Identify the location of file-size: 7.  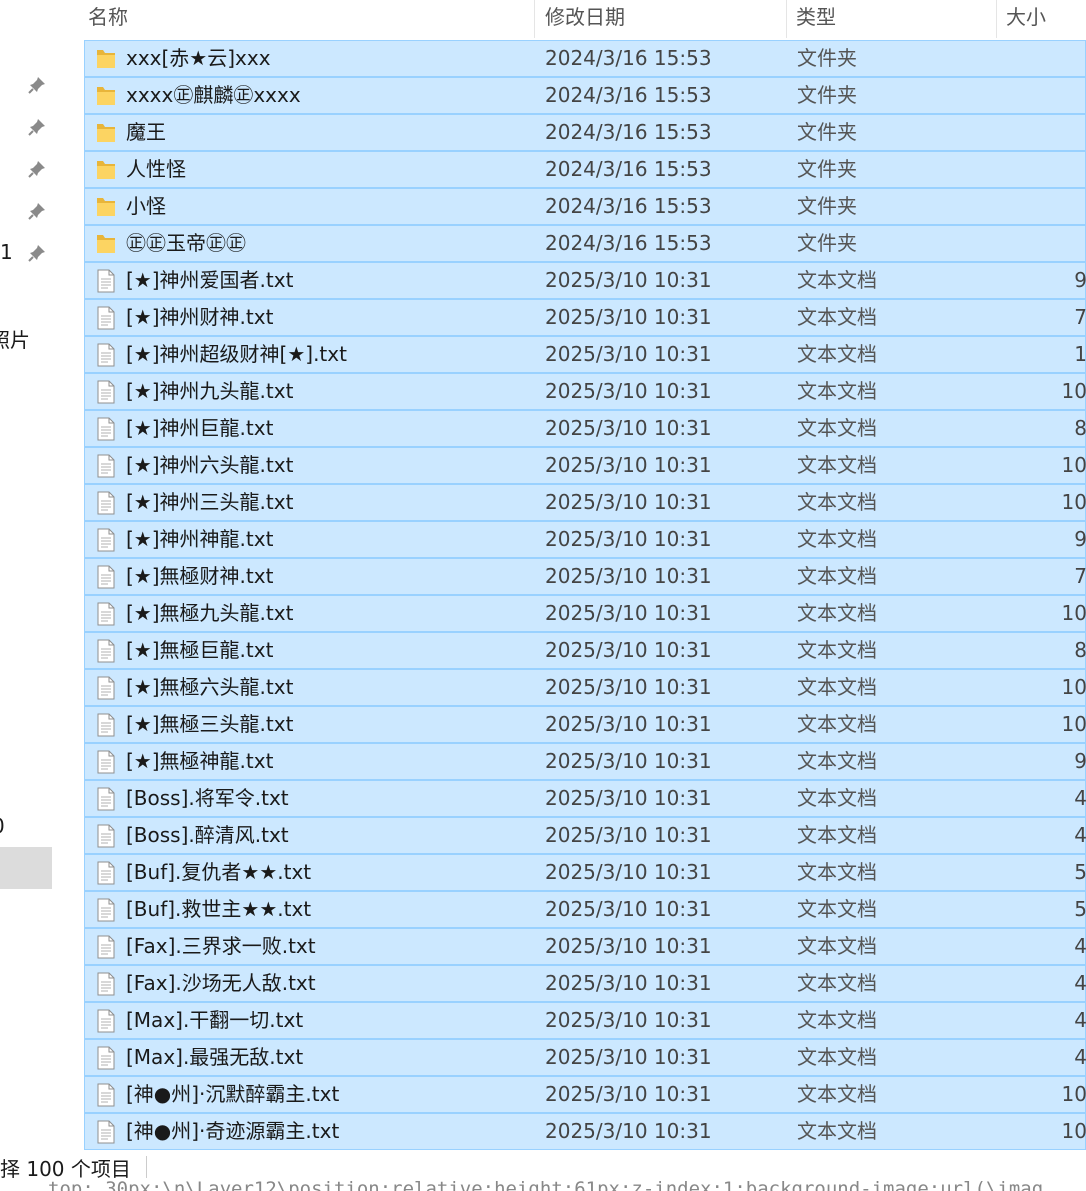
(1080, 317).